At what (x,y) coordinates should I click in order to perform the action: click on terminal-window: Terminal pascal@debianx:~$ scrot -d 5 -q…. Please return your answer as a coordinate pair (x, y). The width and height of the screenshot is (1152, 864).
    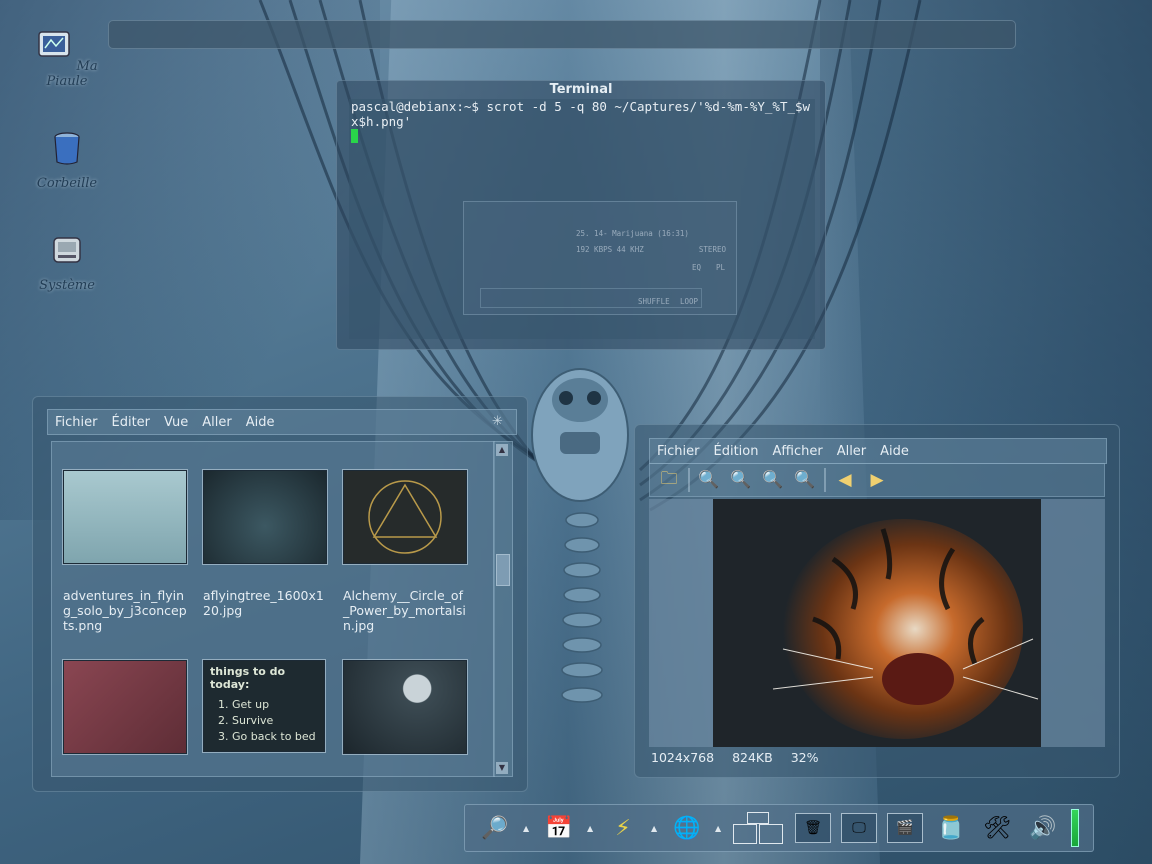
    Looking at the image, I should click on (581, 215).